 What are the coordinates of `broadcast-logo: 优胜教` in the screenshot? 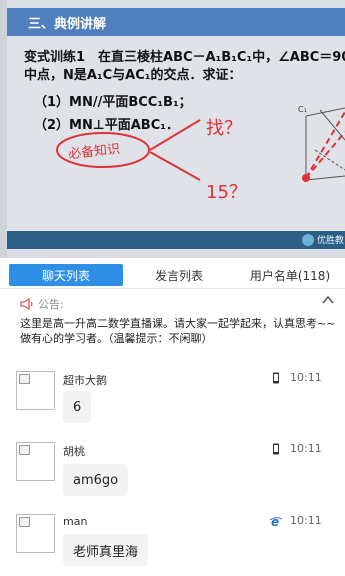 It's located at (323, 239).